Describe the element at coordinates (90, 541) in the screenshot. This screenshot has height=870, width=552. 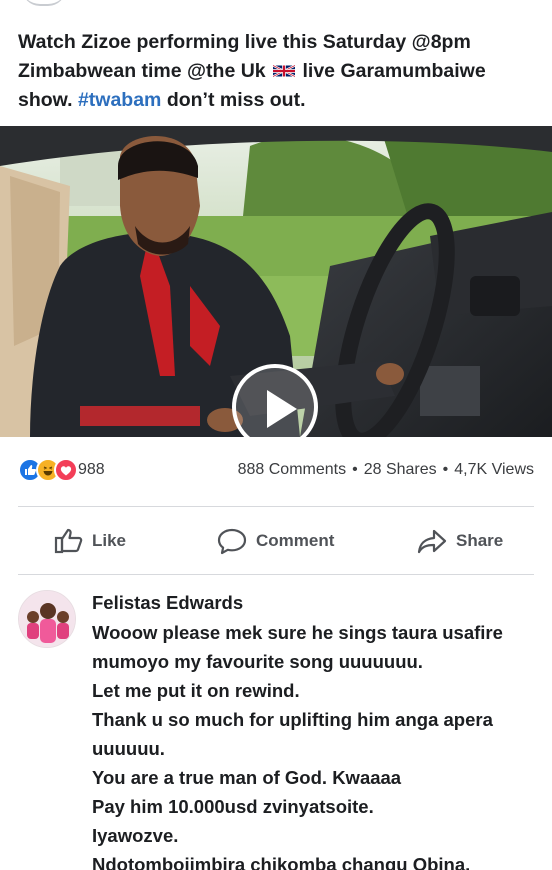
I see `like-button: Like` at that location.